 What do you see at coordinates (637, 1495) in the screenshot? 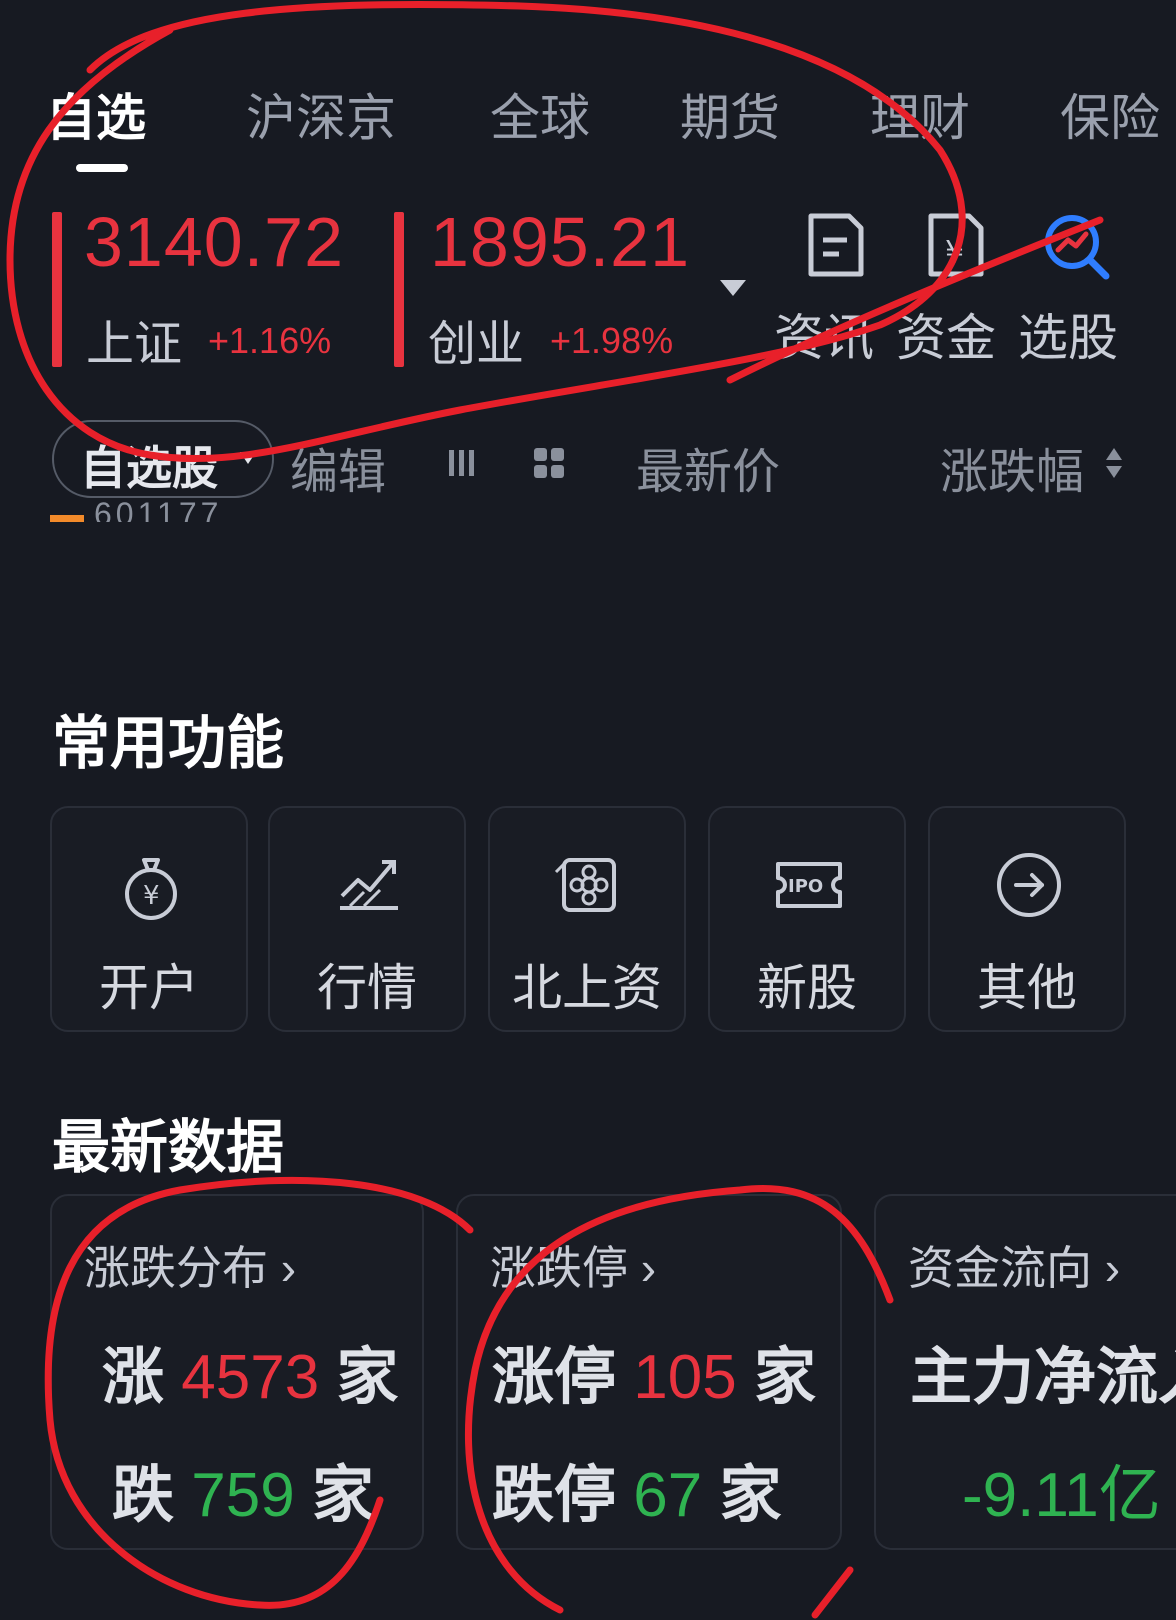
I see `limit-down-row: 跌停 67 家` at bounding box center [637, 1495].